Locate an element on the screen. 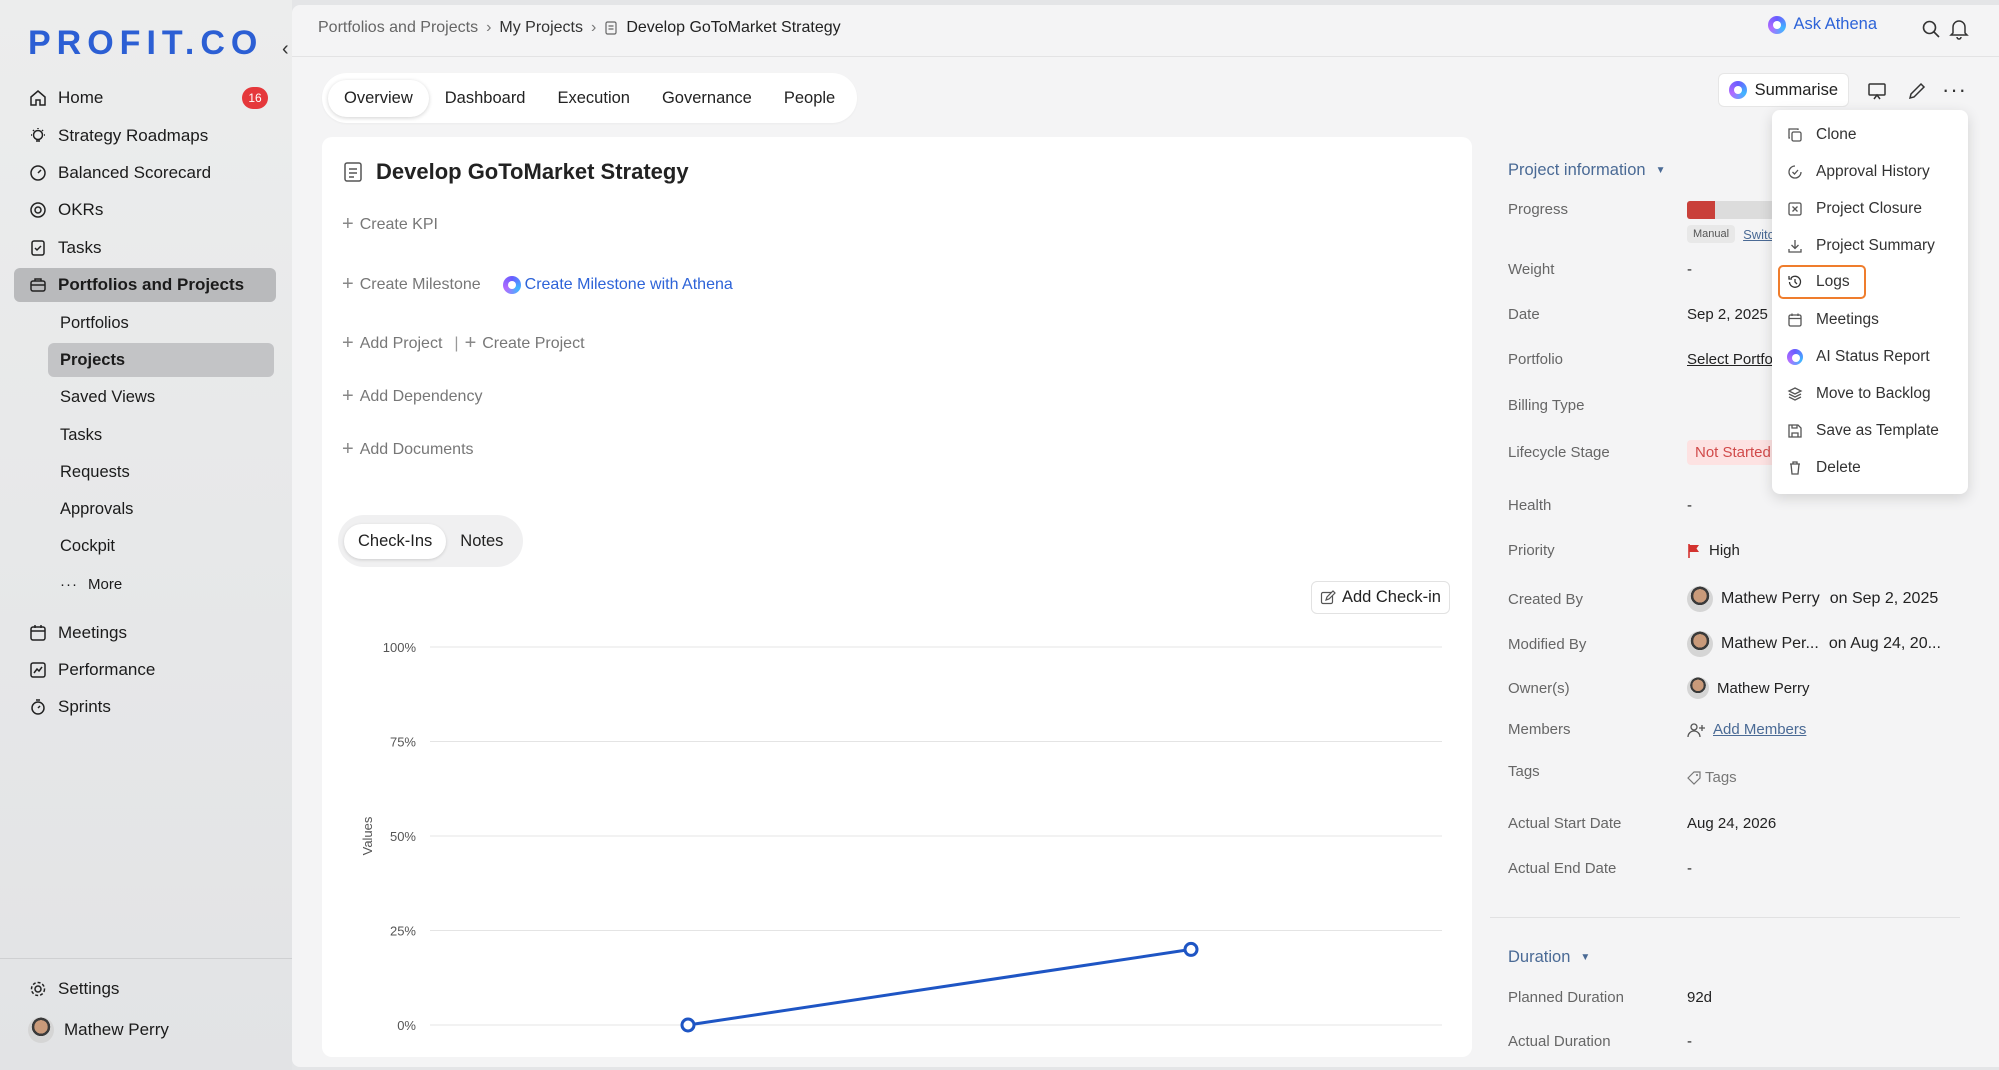 Image resolution: width=1999 pixels, height=1070 pixels. tab-dashboard: Dashboard is located at coordinates (485, 98).